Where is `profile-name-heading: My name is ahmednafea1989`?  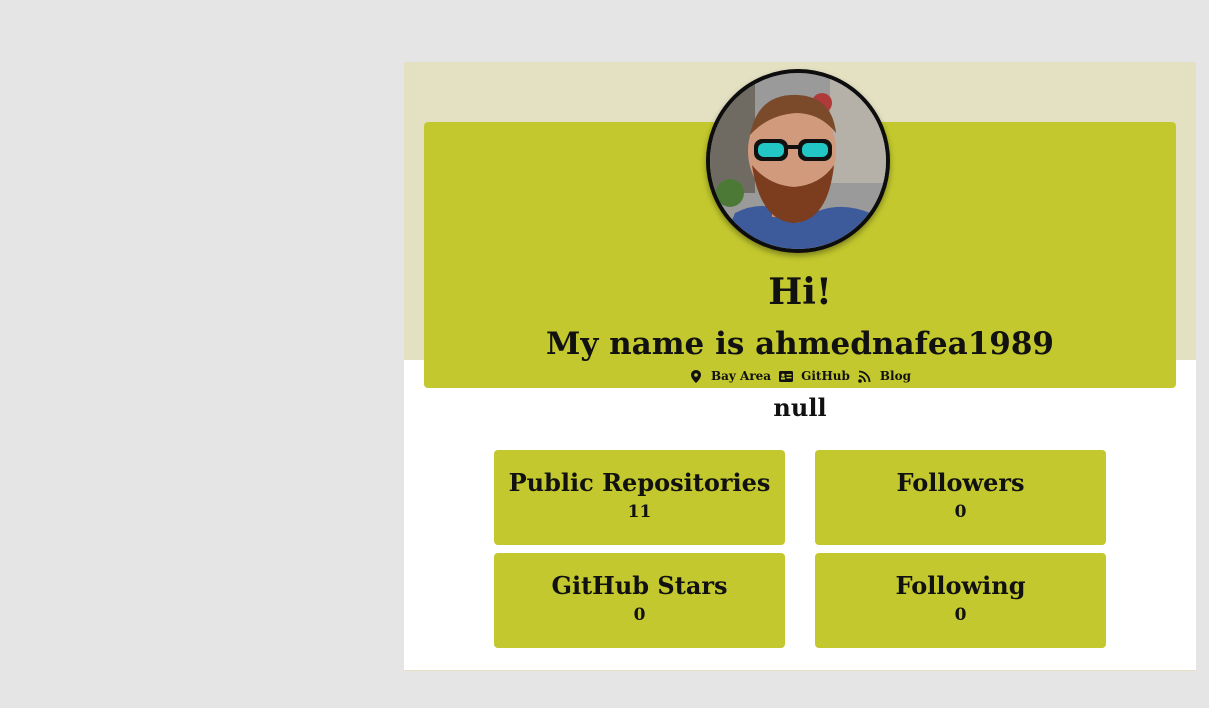
profile-name-heading: My name is ahmednafea1989 is located at coordinates (800, 344).